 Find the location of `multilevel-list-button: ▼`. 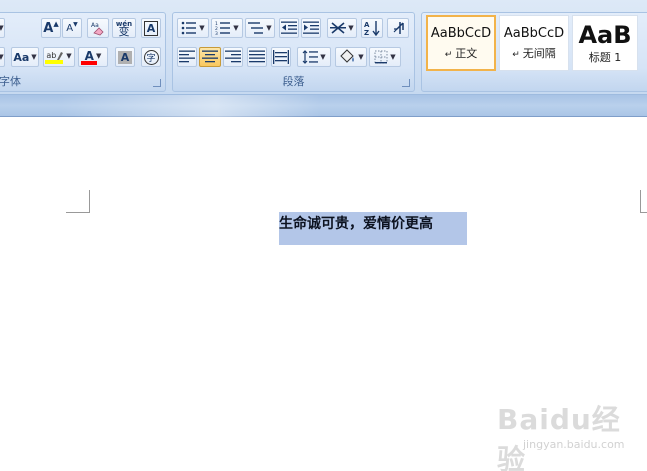

multilevel-list-button: ▼ is located at coordinates (260, 28).